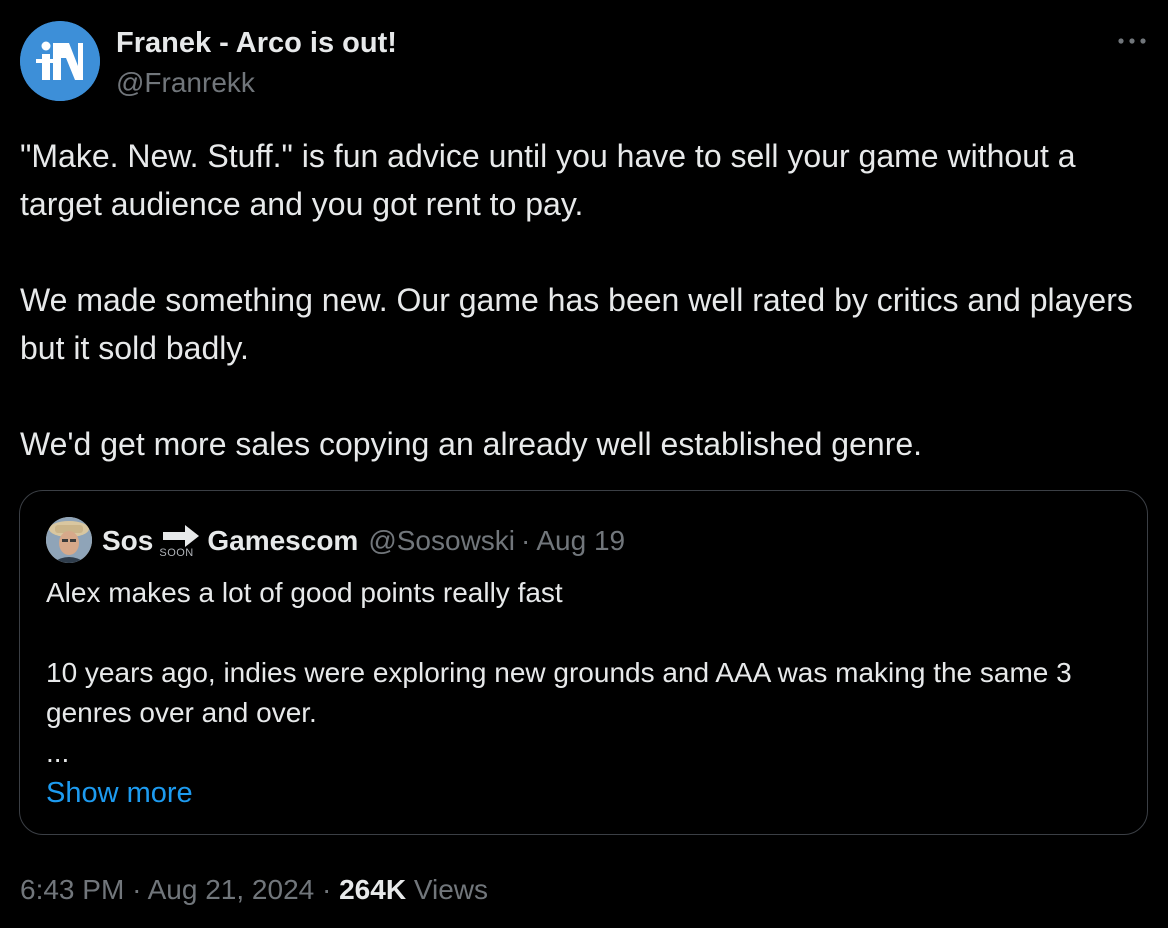  What do you see at coordinates (441, 541) in the screenshot?
I see `quoted-author-handle: @Sosowski` at bounding box center [441, 541].